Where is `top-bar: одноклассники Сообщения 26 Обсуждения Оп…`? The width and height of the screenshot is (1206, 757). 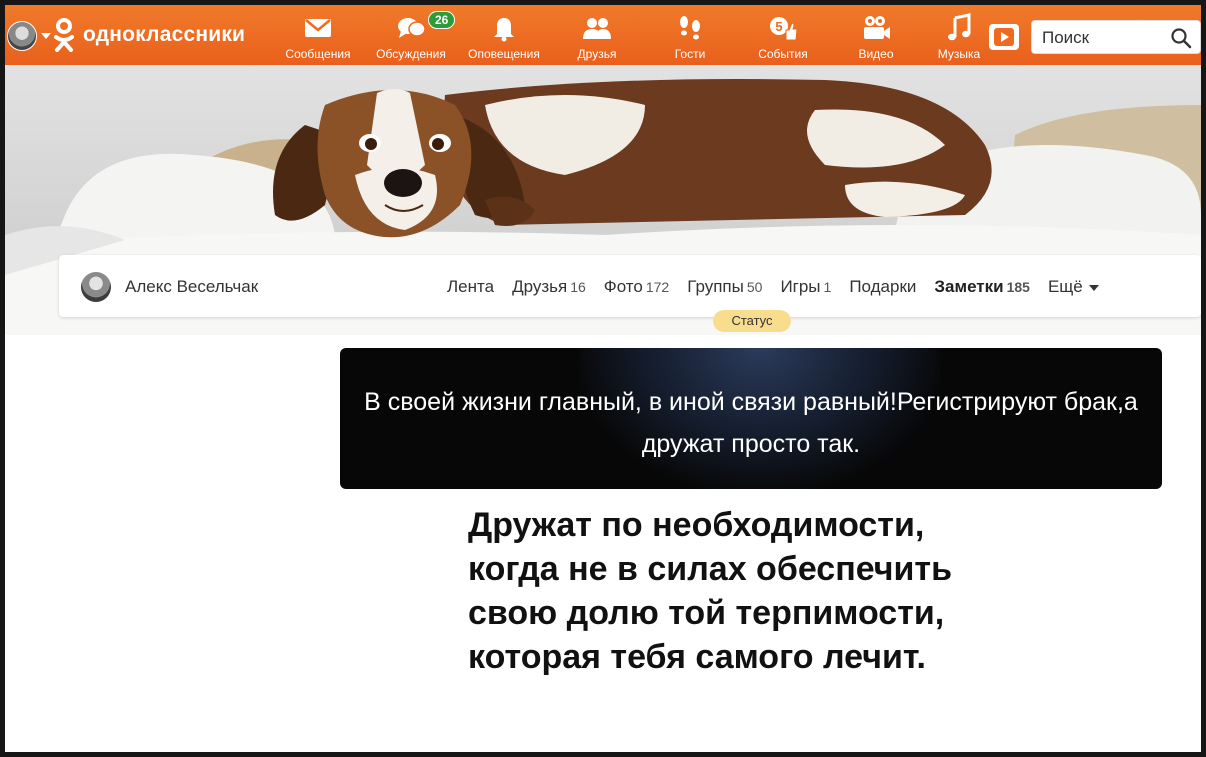
top-bar: одноклассники Сообщения 26 Обсуждения Оп… is located at coordinates (603, 35).